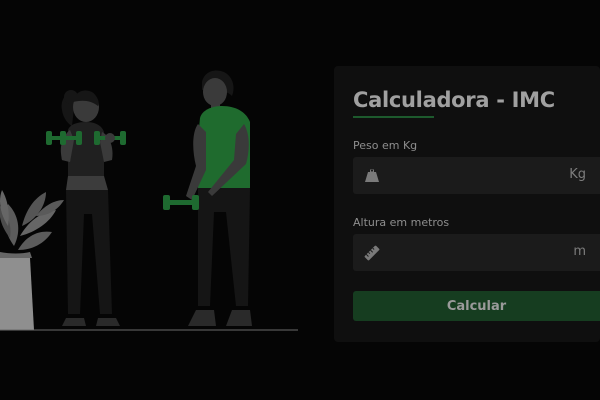  What do you see at coordinates (385, 145) in the screenshot?
I see `weight-label: Peso em Kg` at bounding box center [385, 145].